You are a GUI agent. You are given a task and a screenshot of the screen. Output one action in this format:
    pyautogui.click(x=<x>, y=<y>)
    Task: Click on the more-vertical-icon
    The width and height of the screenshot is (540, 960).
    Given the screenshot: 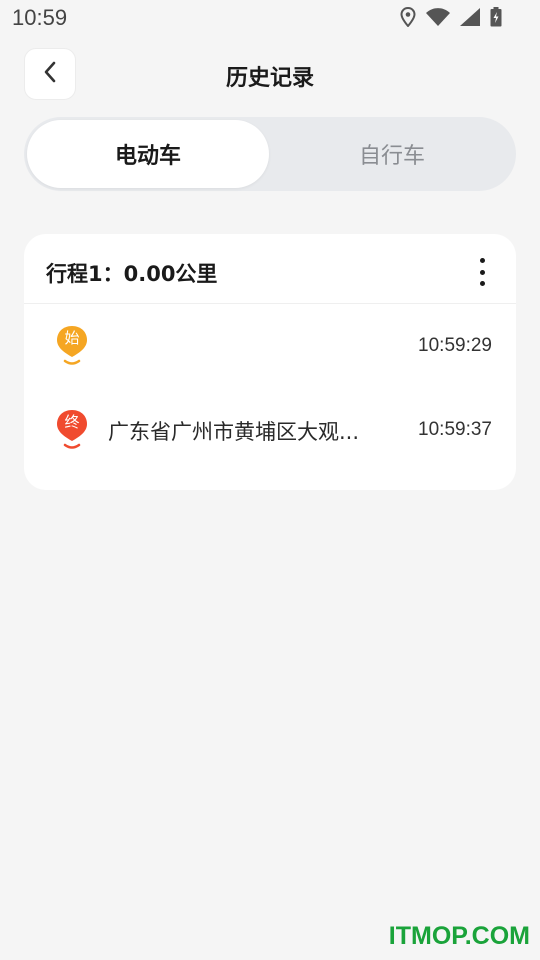 What is the action you would take?
    pyautogui.click(x=482, y=272)
    